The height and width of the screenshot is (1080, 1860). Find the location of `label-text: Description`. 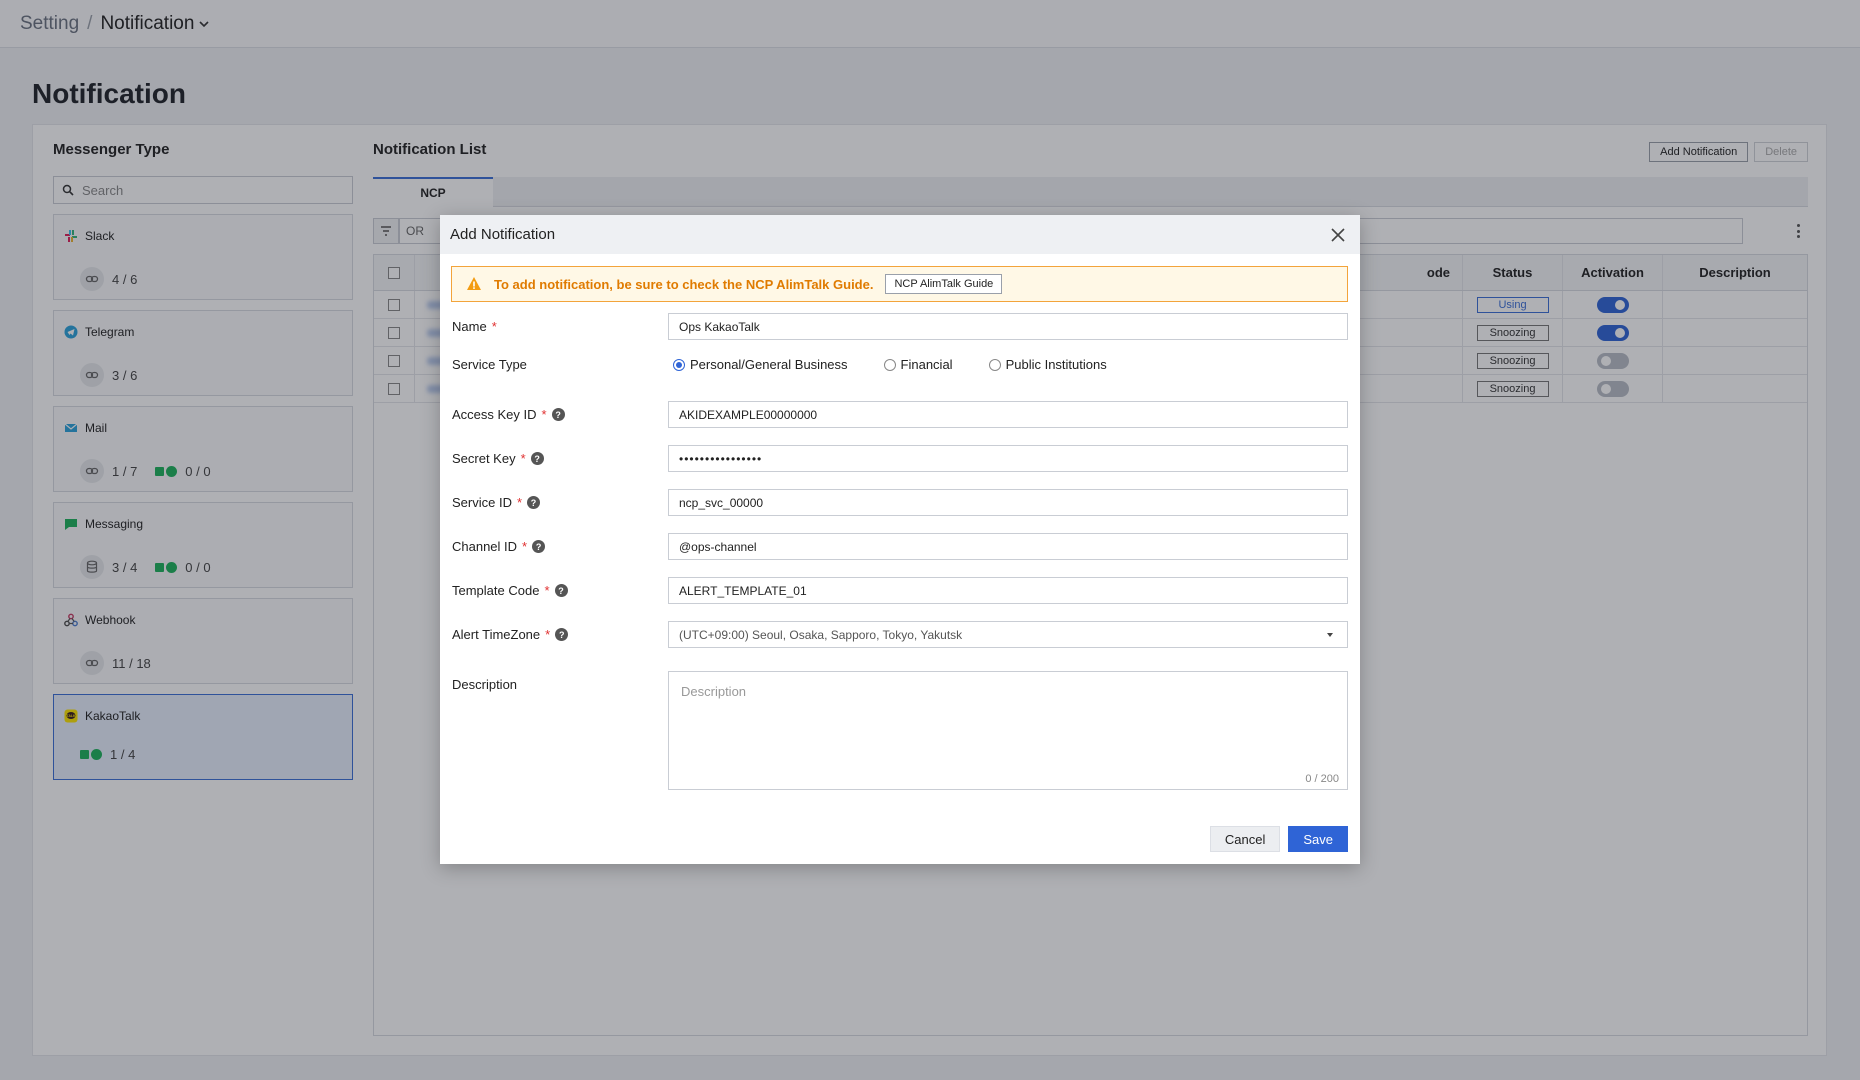

label-text: Description is located at coordinates (485, 684).